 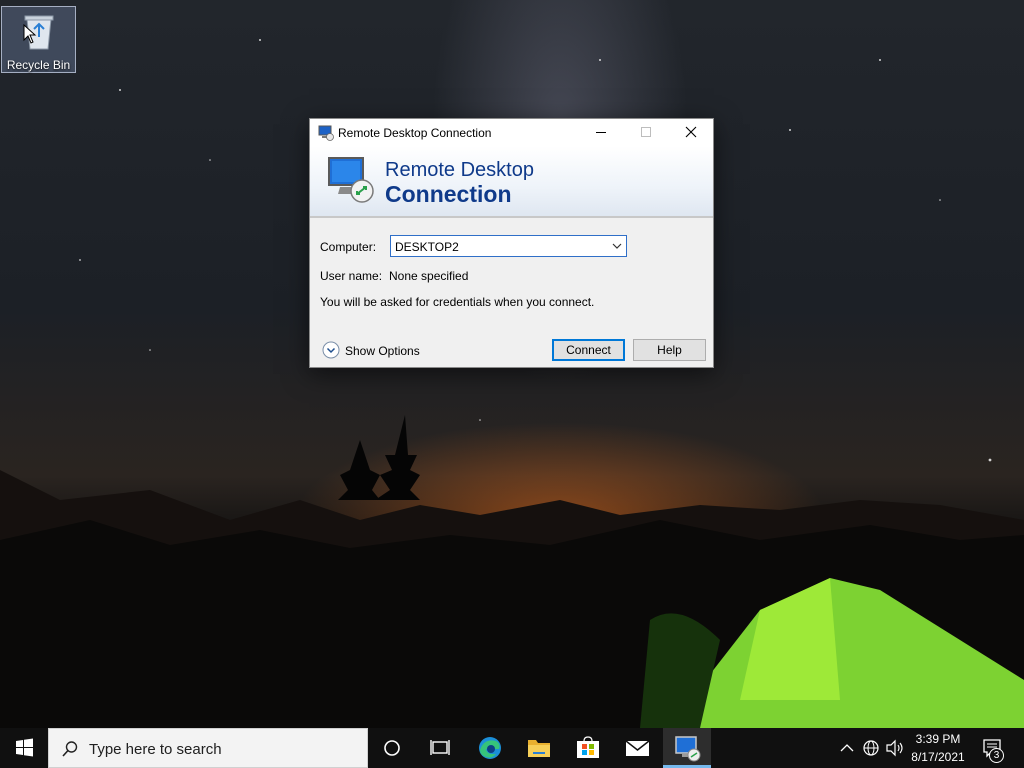 What do you see at coordinates (588, 748) in the screenshot?
I see `store-icon` at bounding box center [588, 748].